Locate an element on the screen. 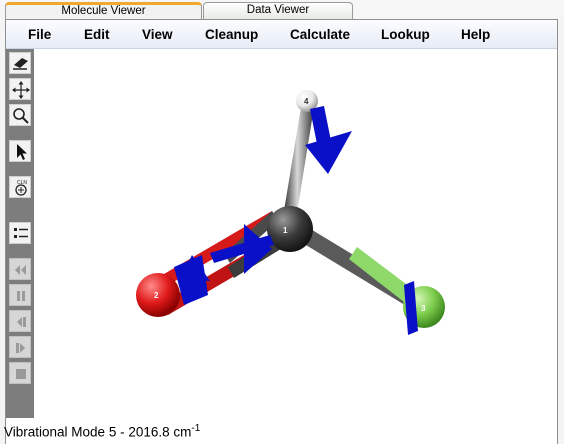 This screenshot has height=444, width=564. step-back-icon is located at coordinates (21, 322).